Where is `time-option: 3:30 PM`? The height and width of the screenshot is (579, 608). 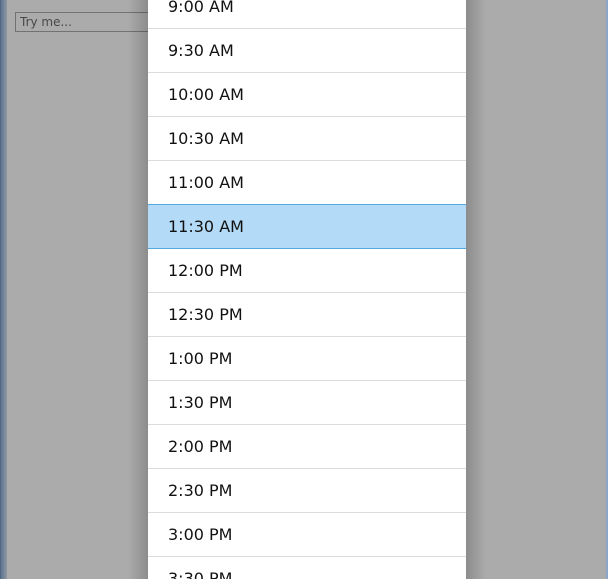 time-option: 3:30 PM is located at coordinates (307, 568).